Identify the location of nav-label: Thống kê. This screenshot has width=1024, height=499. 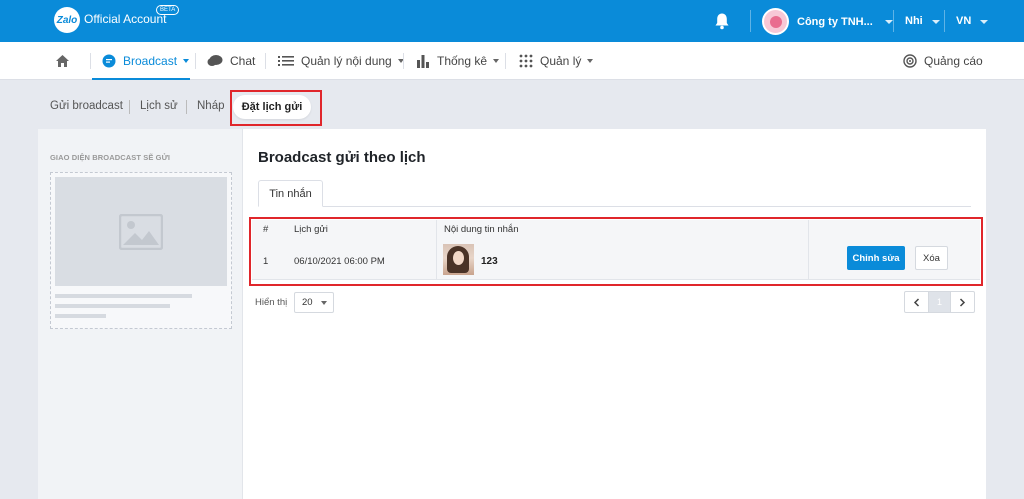
(462, 61).